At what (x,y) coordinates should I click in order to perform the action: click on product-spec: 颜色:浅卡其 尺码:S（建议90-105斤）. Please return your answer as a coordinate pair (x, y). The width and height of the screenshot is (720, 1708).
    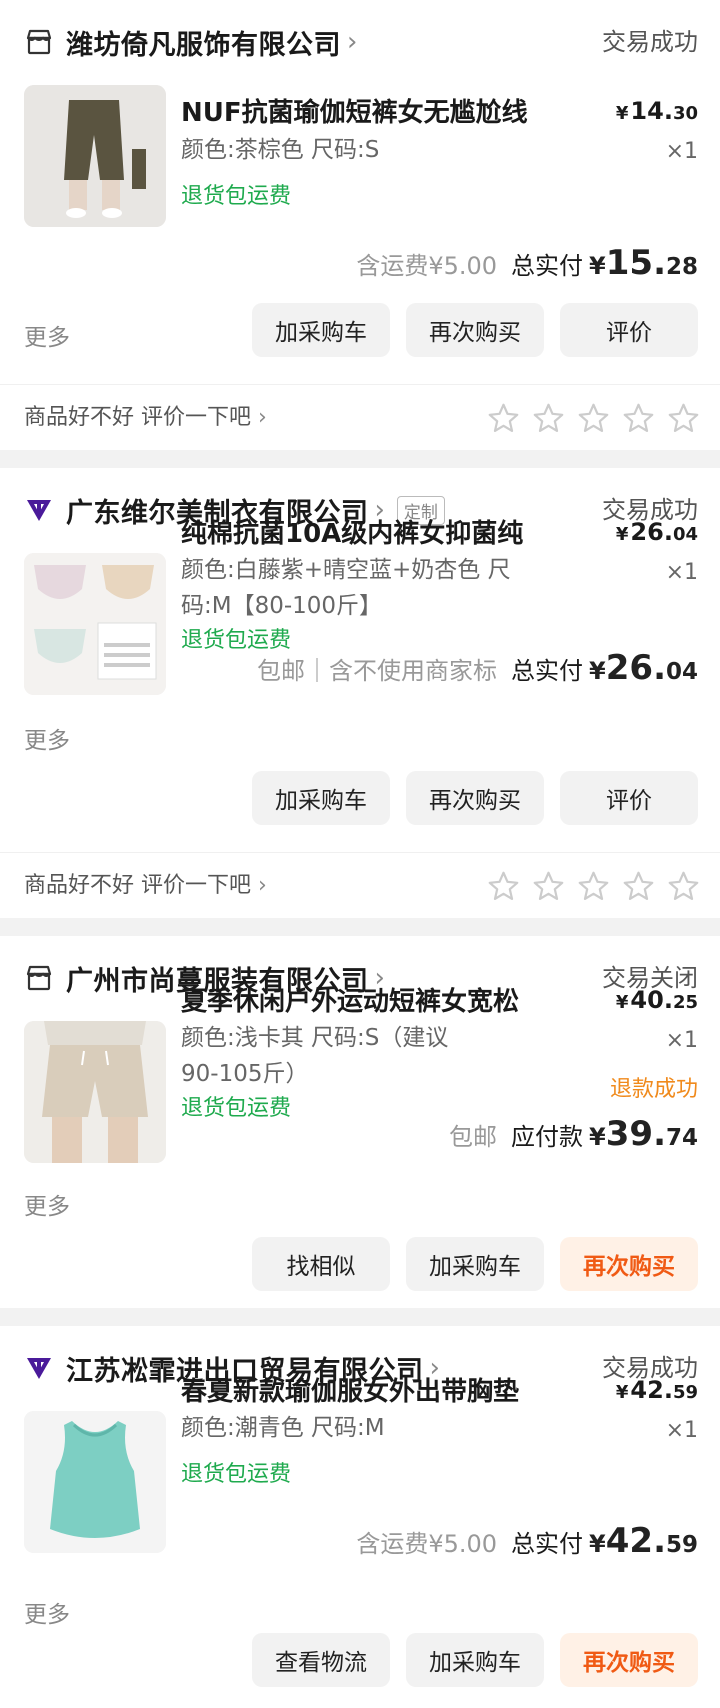
    Looking at the image, I should click on (315, 1056).